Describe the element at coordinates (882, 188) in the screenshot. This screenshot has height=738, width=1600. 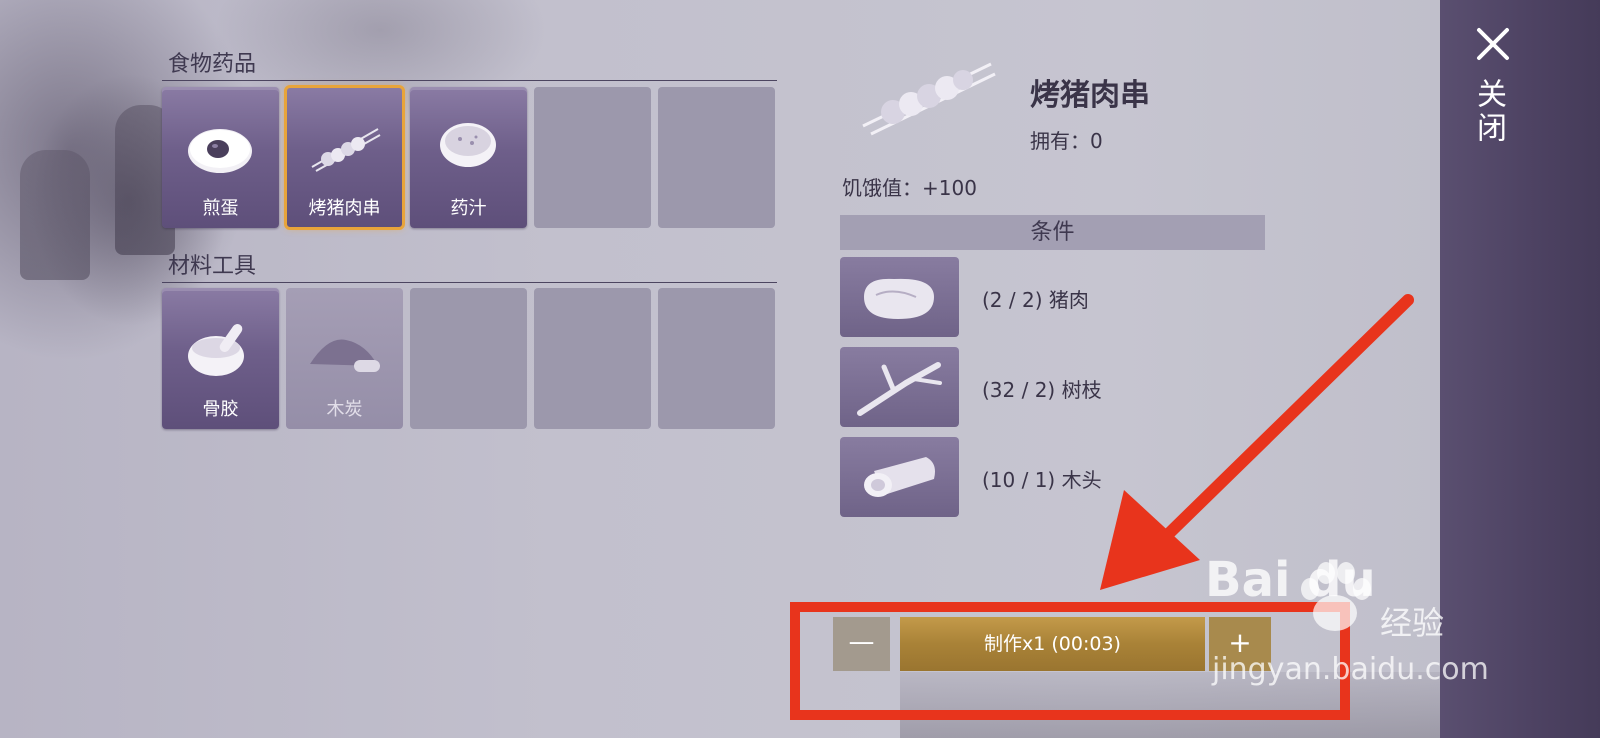
I see `hunger-label: 饥饿值：` at that location.